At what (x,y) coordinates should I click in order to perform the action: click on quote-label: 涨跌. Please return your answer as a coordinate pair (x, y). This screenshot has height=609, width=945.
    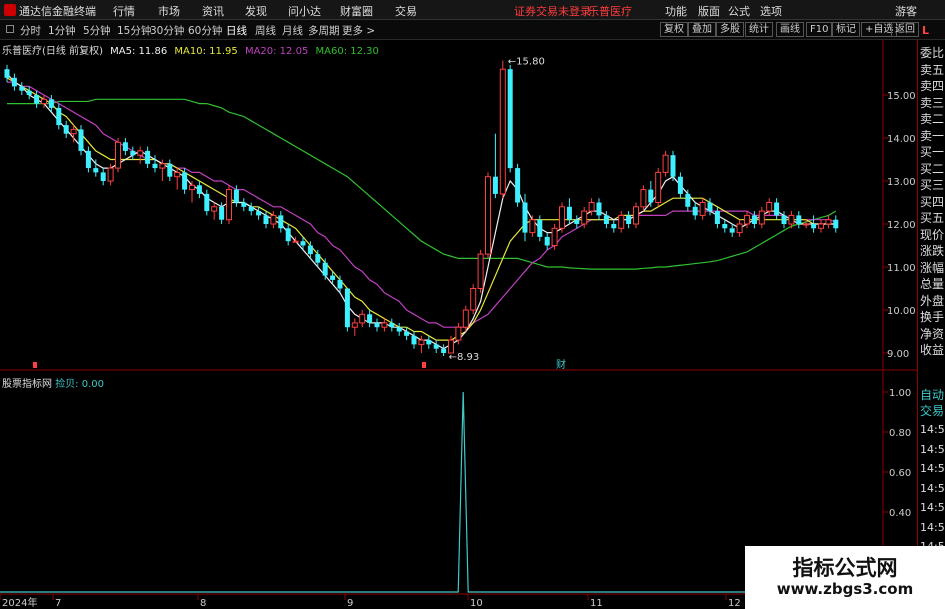
    Looking at the image, I should click on (932, 251).